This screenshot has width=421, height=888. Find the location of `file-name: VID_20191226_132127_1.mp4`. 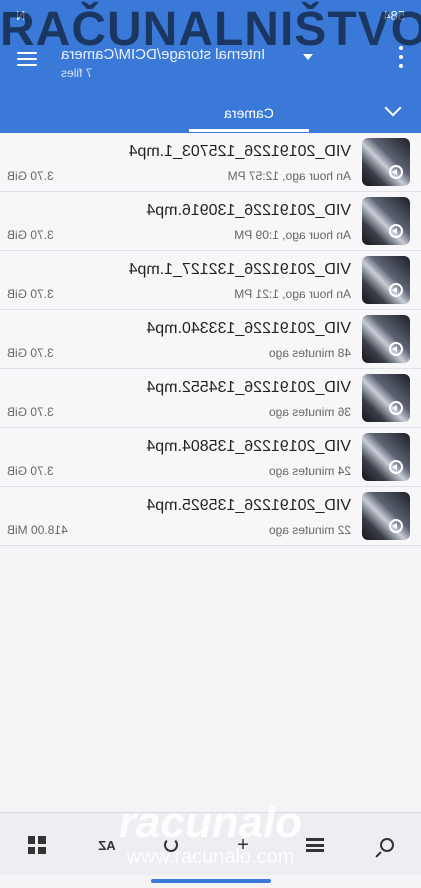

file-name: VID_20191226_132127_1.mp4 is located at coordinates (239, 269).